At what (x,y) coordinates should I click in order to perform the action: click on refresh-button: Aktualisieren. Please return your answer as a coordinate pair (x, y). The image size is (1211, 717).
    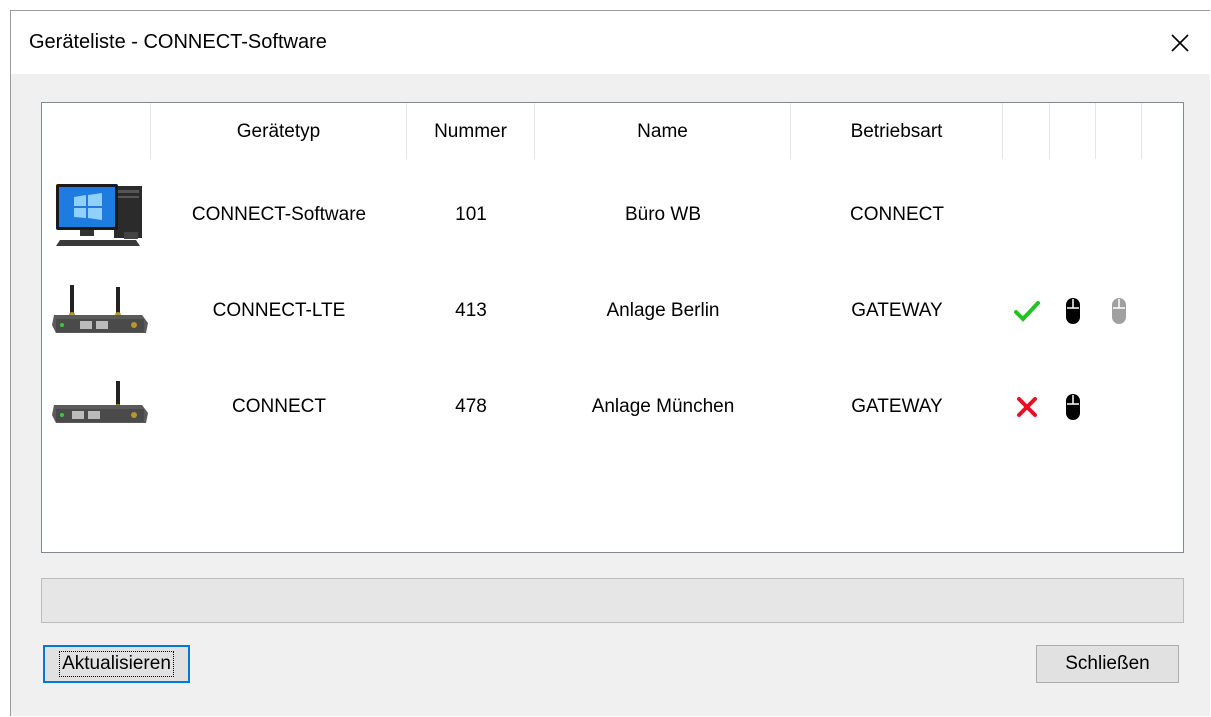
    Looking at the image, I should click on (116, 664).